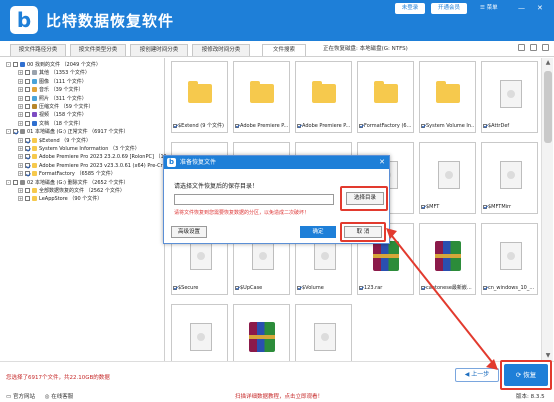 Image resolution: width=554 pixels, height=402 pixels. What do you see at coordinates (79, 149) in the screenshot?
I see `tree-item: + System Volume Information （3 个文件）` at bounding box center [79, 149].